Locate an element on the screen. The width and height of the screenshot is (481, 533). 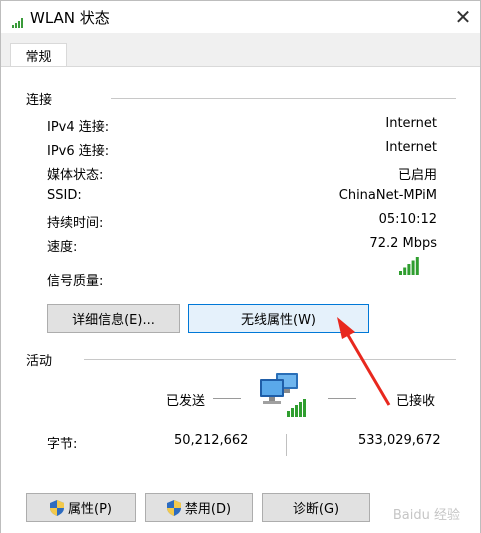
wireless-properties-button-label: 无线属性(W) is located at coordinates (278, 320).